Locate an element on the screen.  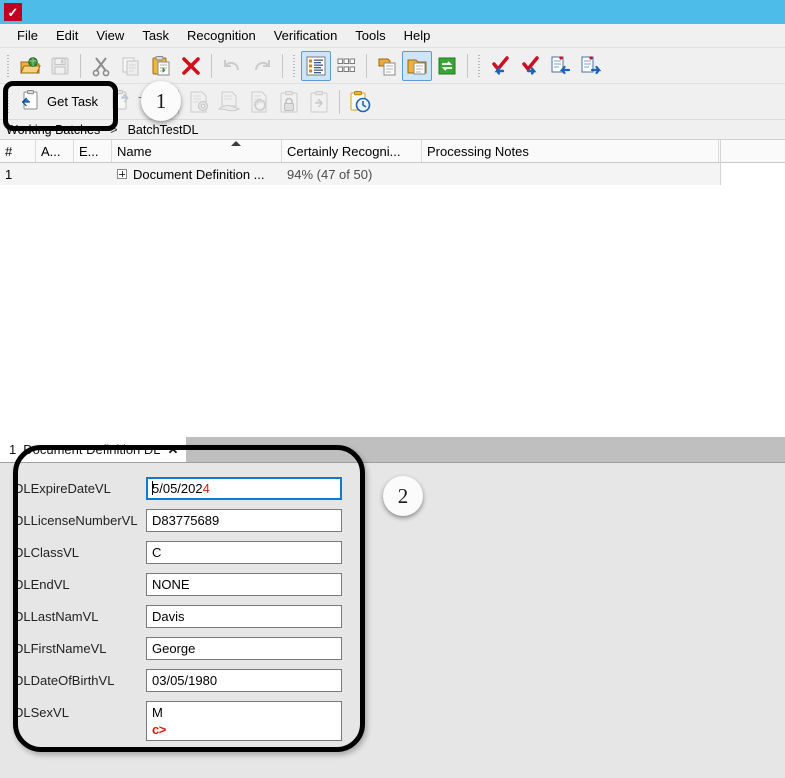
field-row-dlclassvl: DLClassVL C is located at coordinates (399, 557).